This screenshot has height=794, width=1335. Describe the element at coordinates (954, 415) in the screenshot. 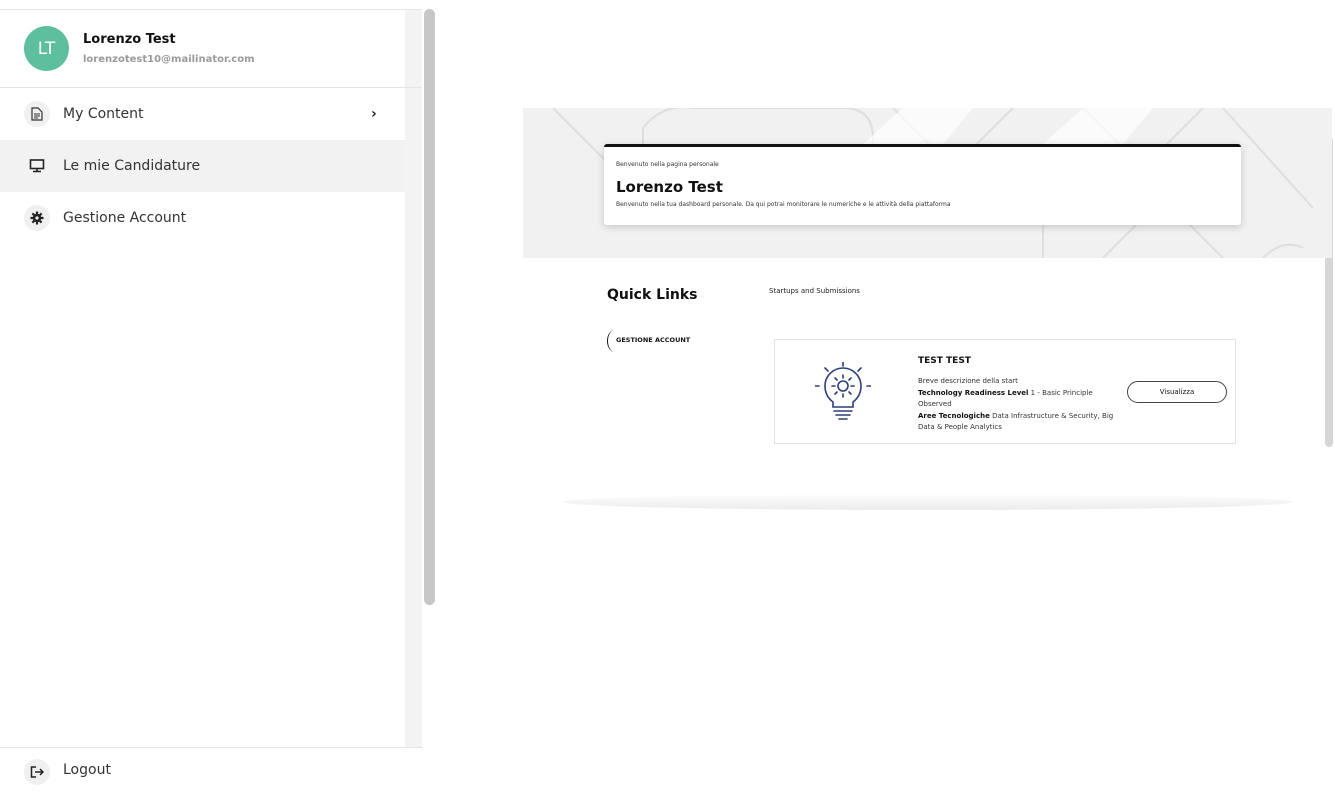

I see `areas-label: Aree Tecnologiche` at that location.